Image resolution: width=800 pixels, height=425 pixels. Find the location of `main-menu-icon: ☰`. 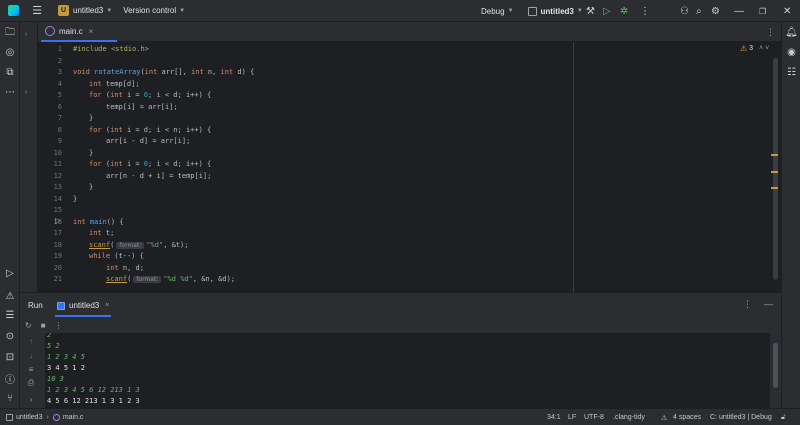

main-menu-icon: ☰ is located at coordinates (37, 11).